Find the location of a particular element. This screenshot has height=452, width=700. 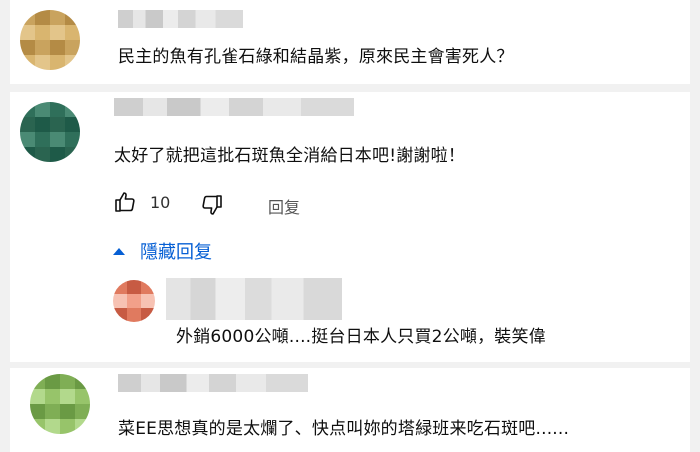

like-button is located at coordinates (125, 202).